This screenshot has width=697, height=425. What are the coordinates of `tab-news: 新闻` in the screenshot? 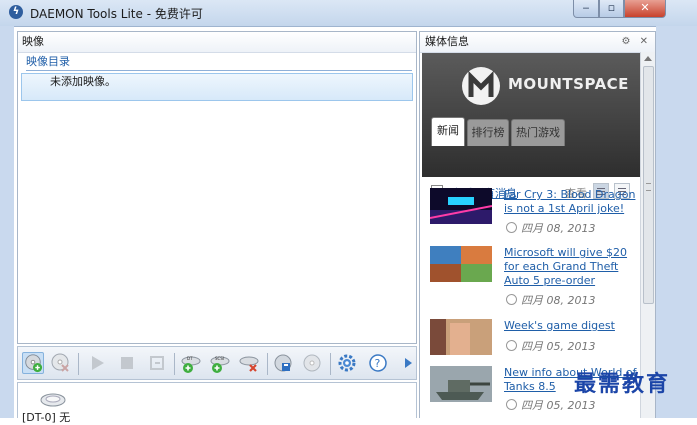 It's located at (448, 131).